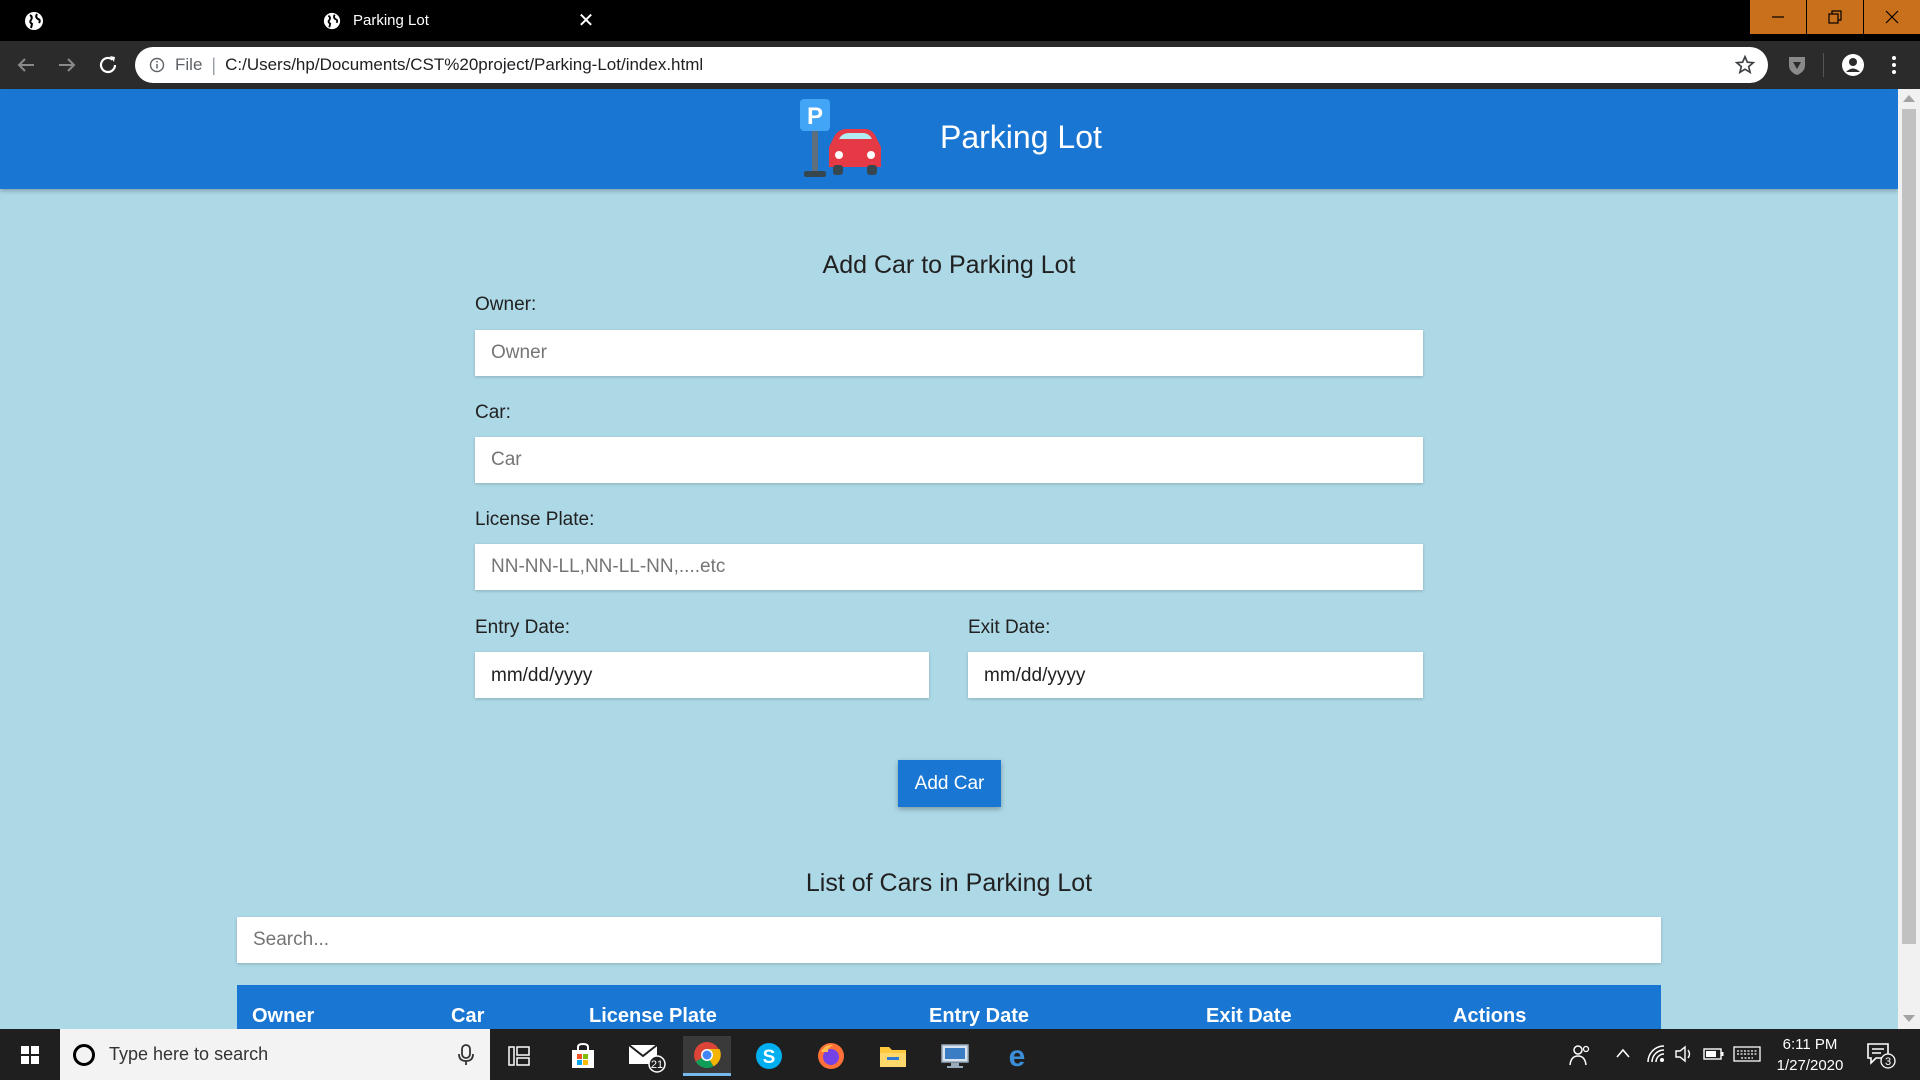  Describe the element at coordinates (949, 940) in the screenshot. I see `search-input` at that location.